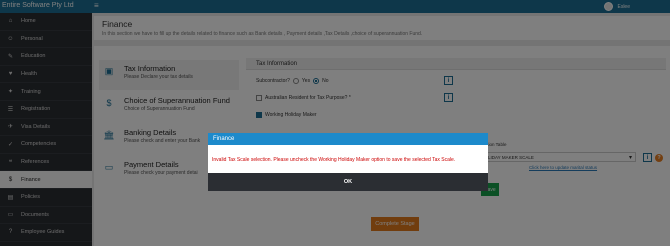 The height and width of the screenshot is (246, 670). I want to click on modal-footer: OK, so click(348, 182).